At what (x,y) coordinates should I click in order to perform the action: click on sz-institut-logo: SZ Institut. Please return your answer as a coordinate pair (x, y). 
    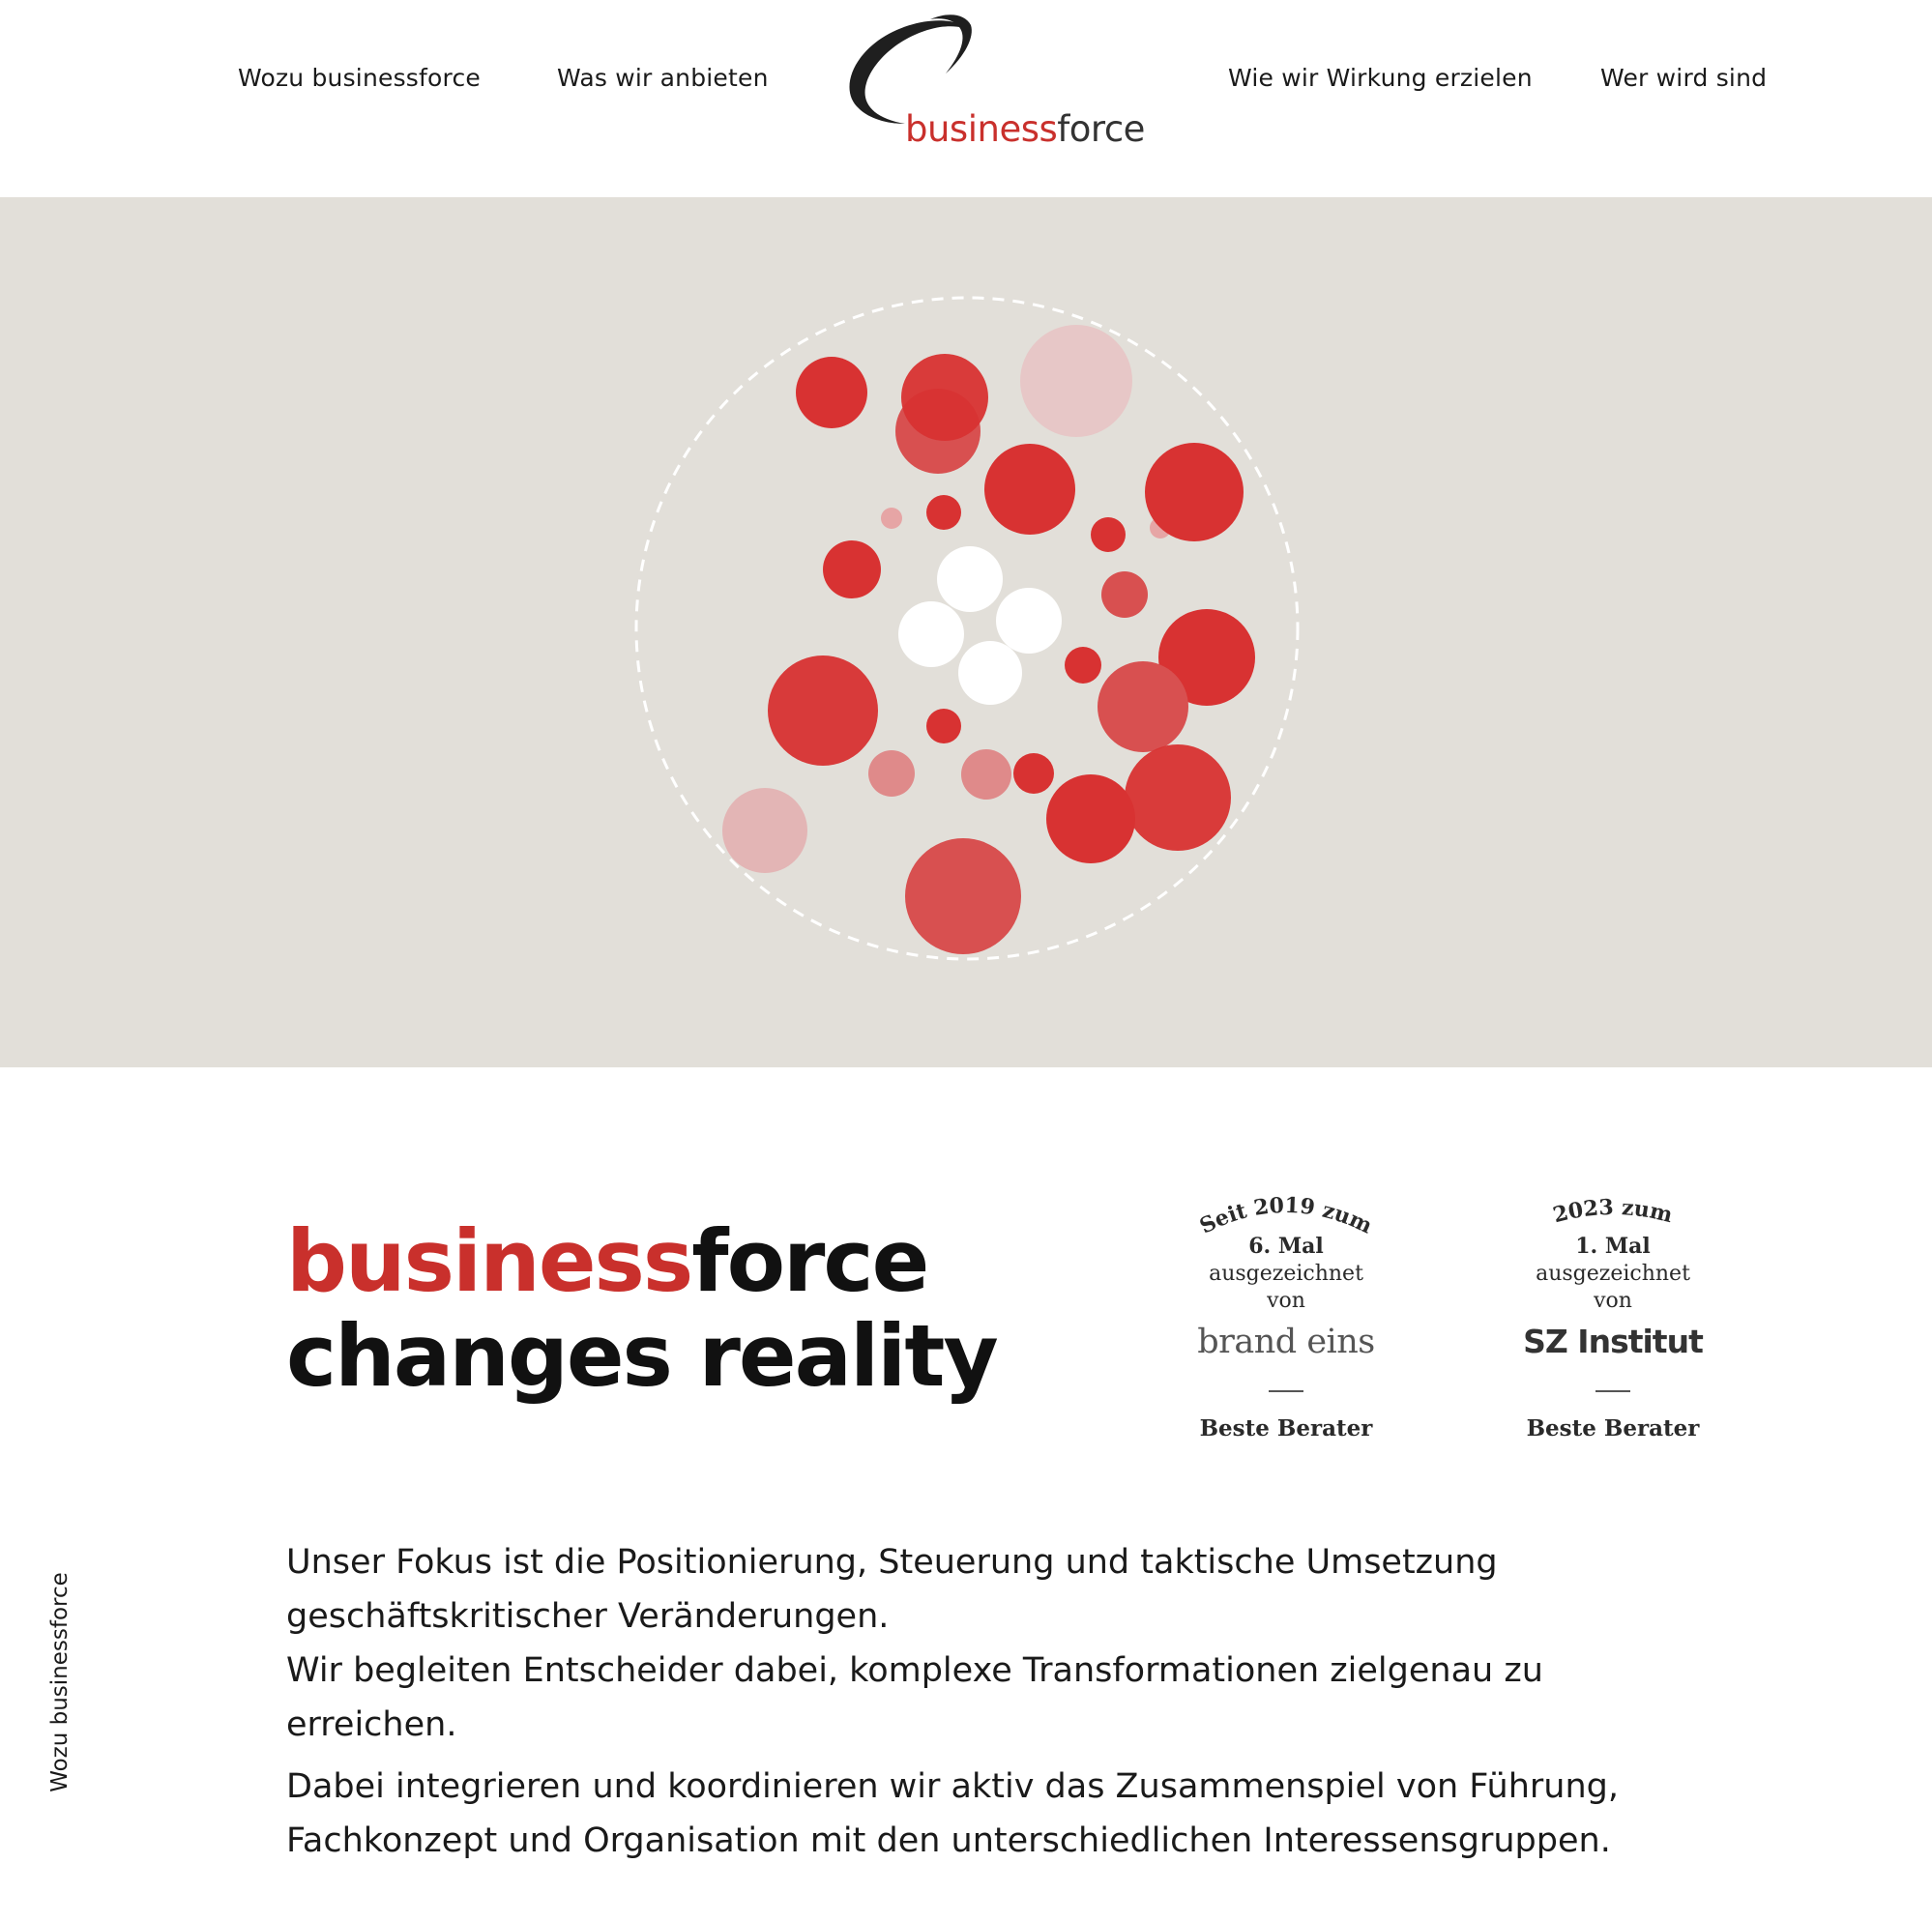
    Looking at the image, I should click on (1613, 1341).